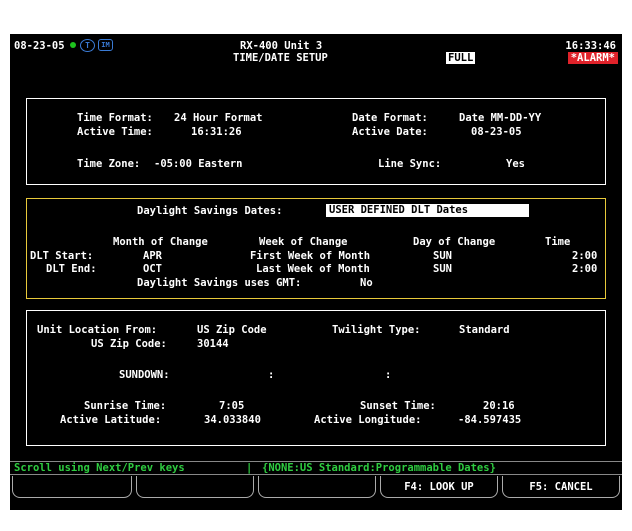 Image resolution: width=632 pixels, height=531 pixels. Describe the element at coordinates (62, 256) in the screenshot. I see `dlt-start-label: DLT Start:` at that location.